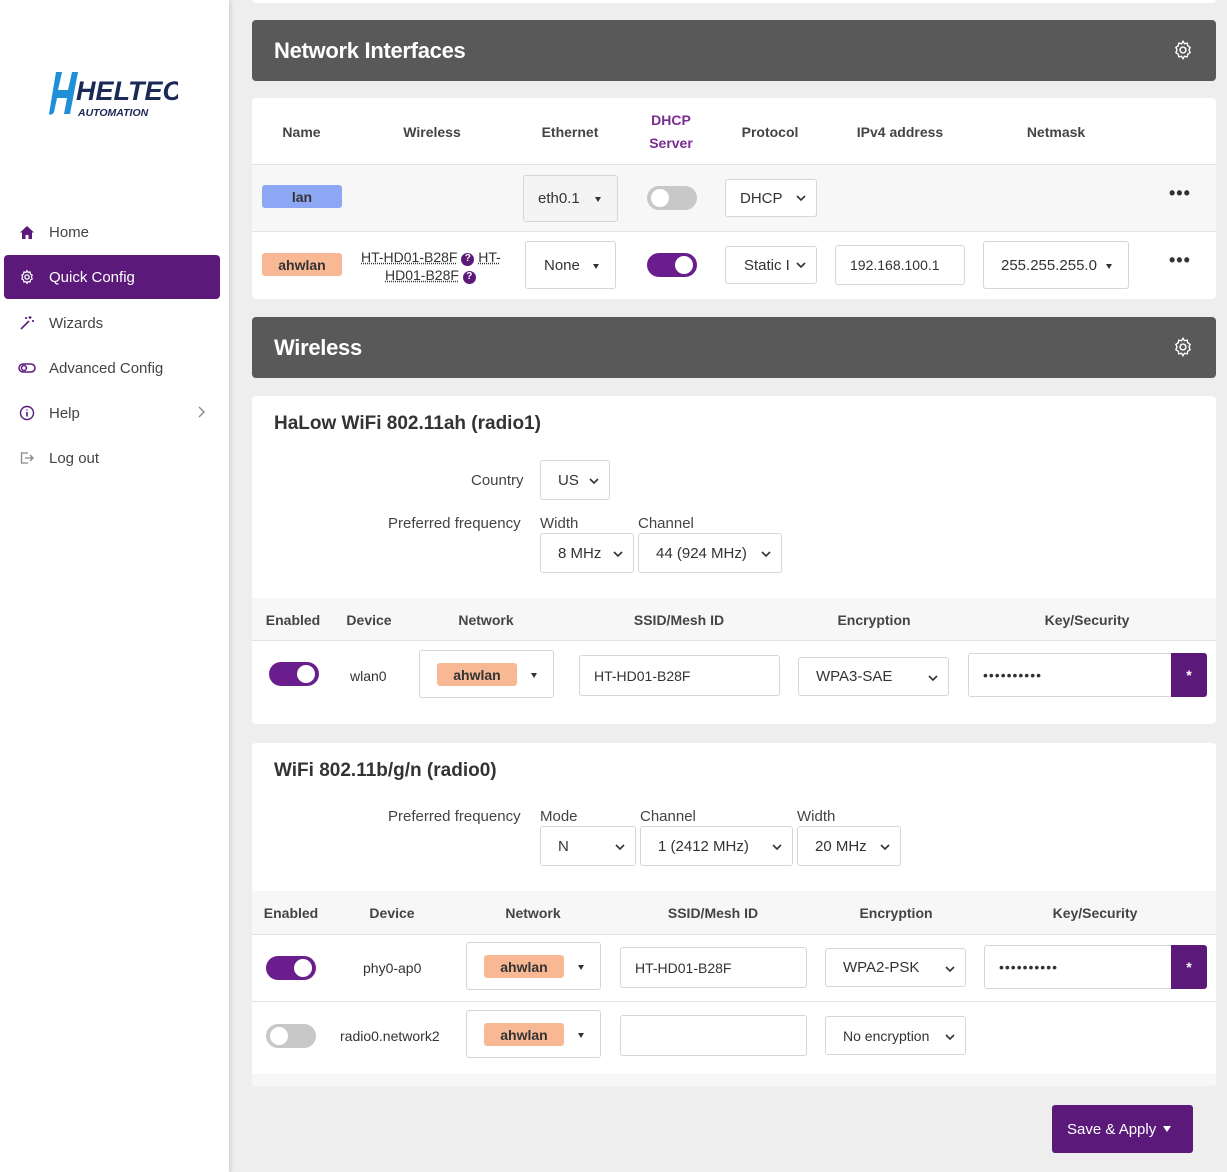  I want to click on column-header-name: Name, so click(301, 132).